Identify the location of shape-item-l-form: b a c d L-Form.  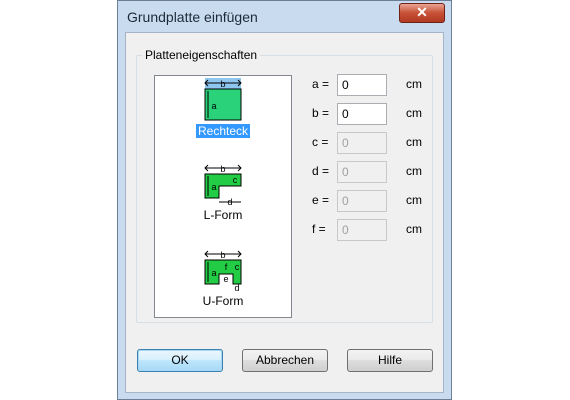
(223, 194).